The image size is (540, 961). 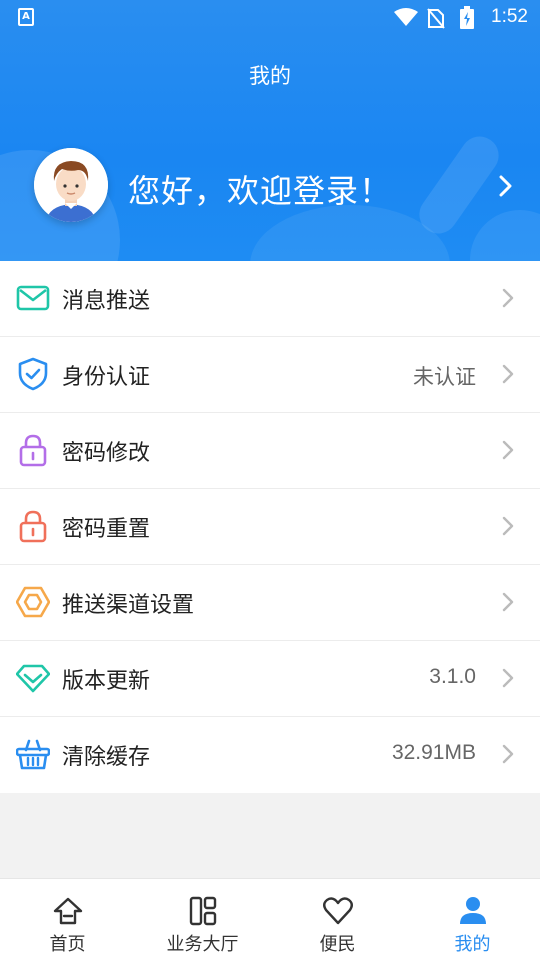 I want to click on tab-mine: 我的, so click(x=472, y=920).